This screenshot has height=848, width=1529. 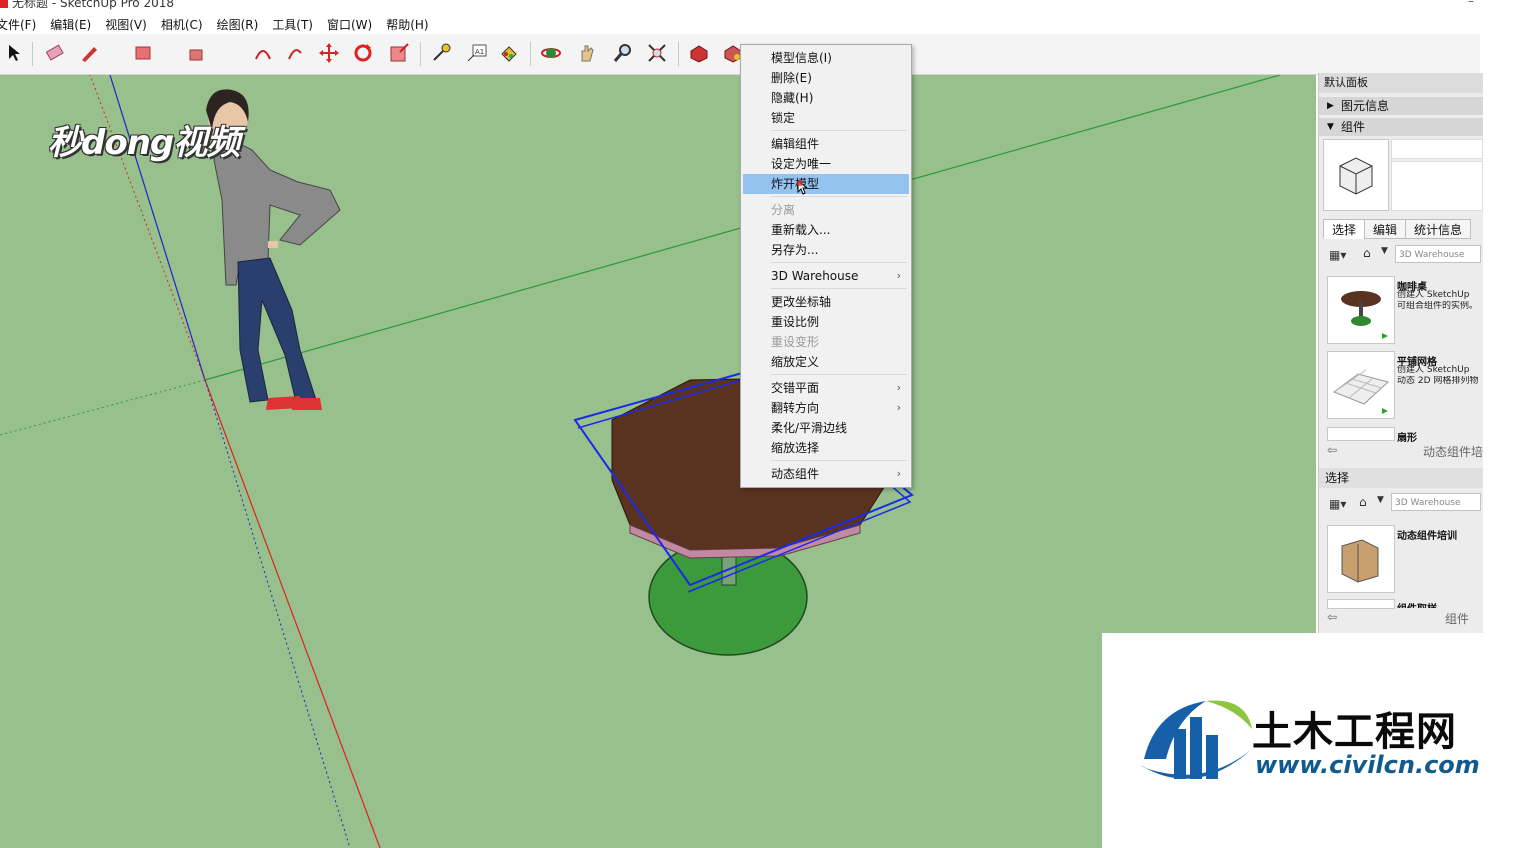 I want to click on site-logo-overlay: 土木工程网 www.civilcn.com, so click(x=1315, y=740).